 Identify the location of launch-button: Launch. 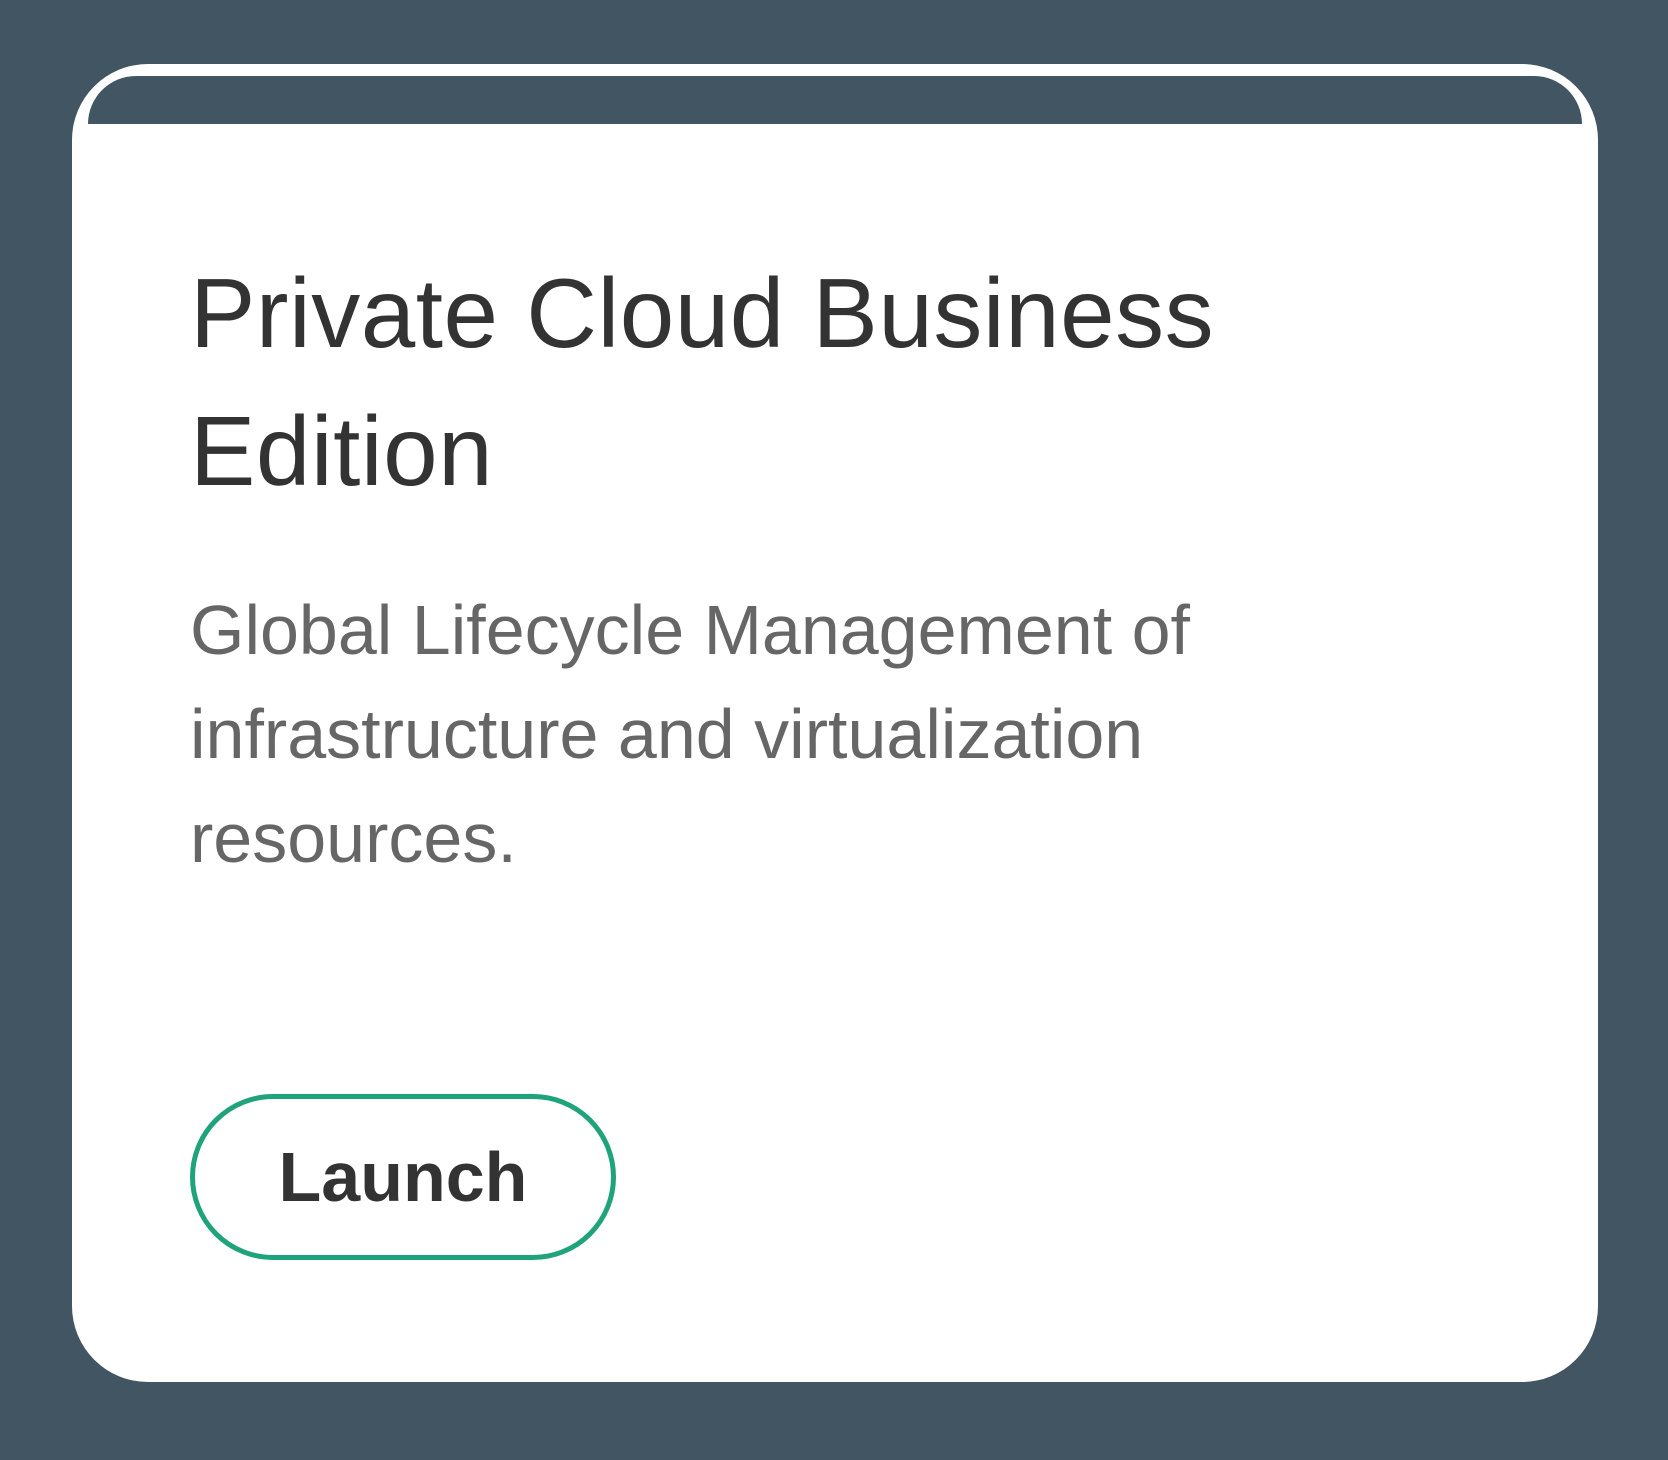
(403, 1177).